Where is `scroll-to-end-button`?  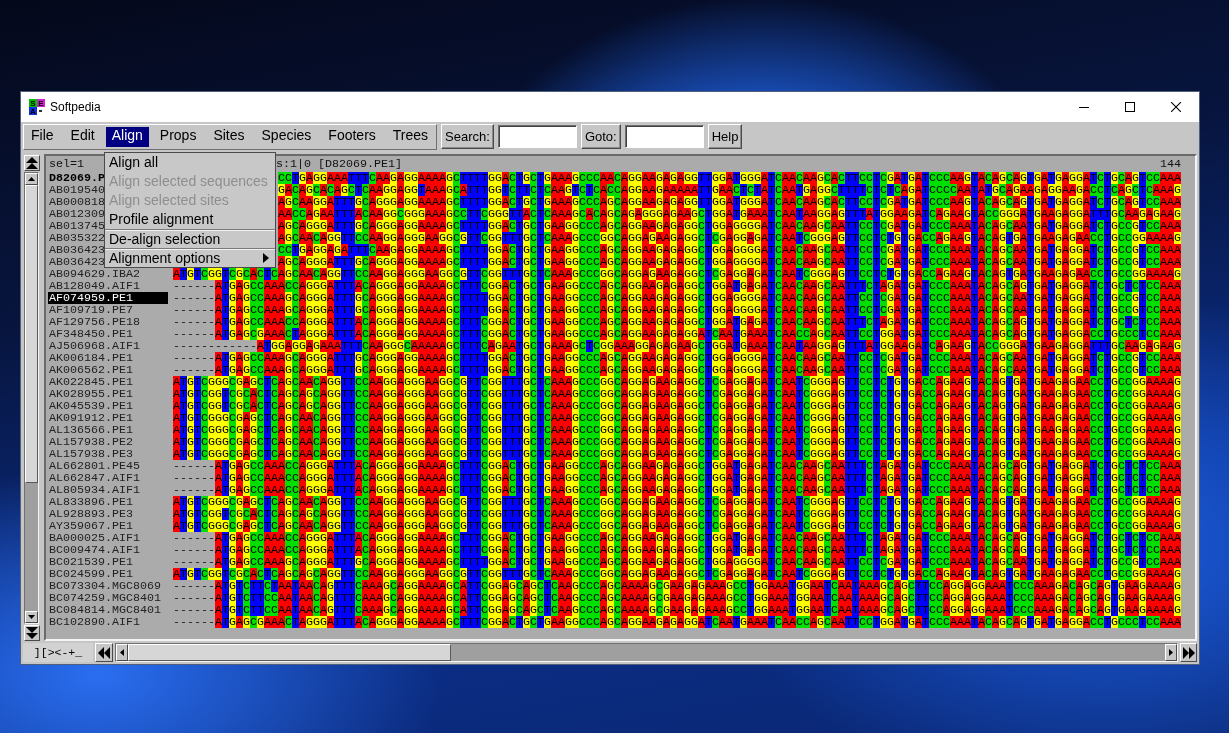
scroll-to-end-button is located at coordinates (1188, 652).